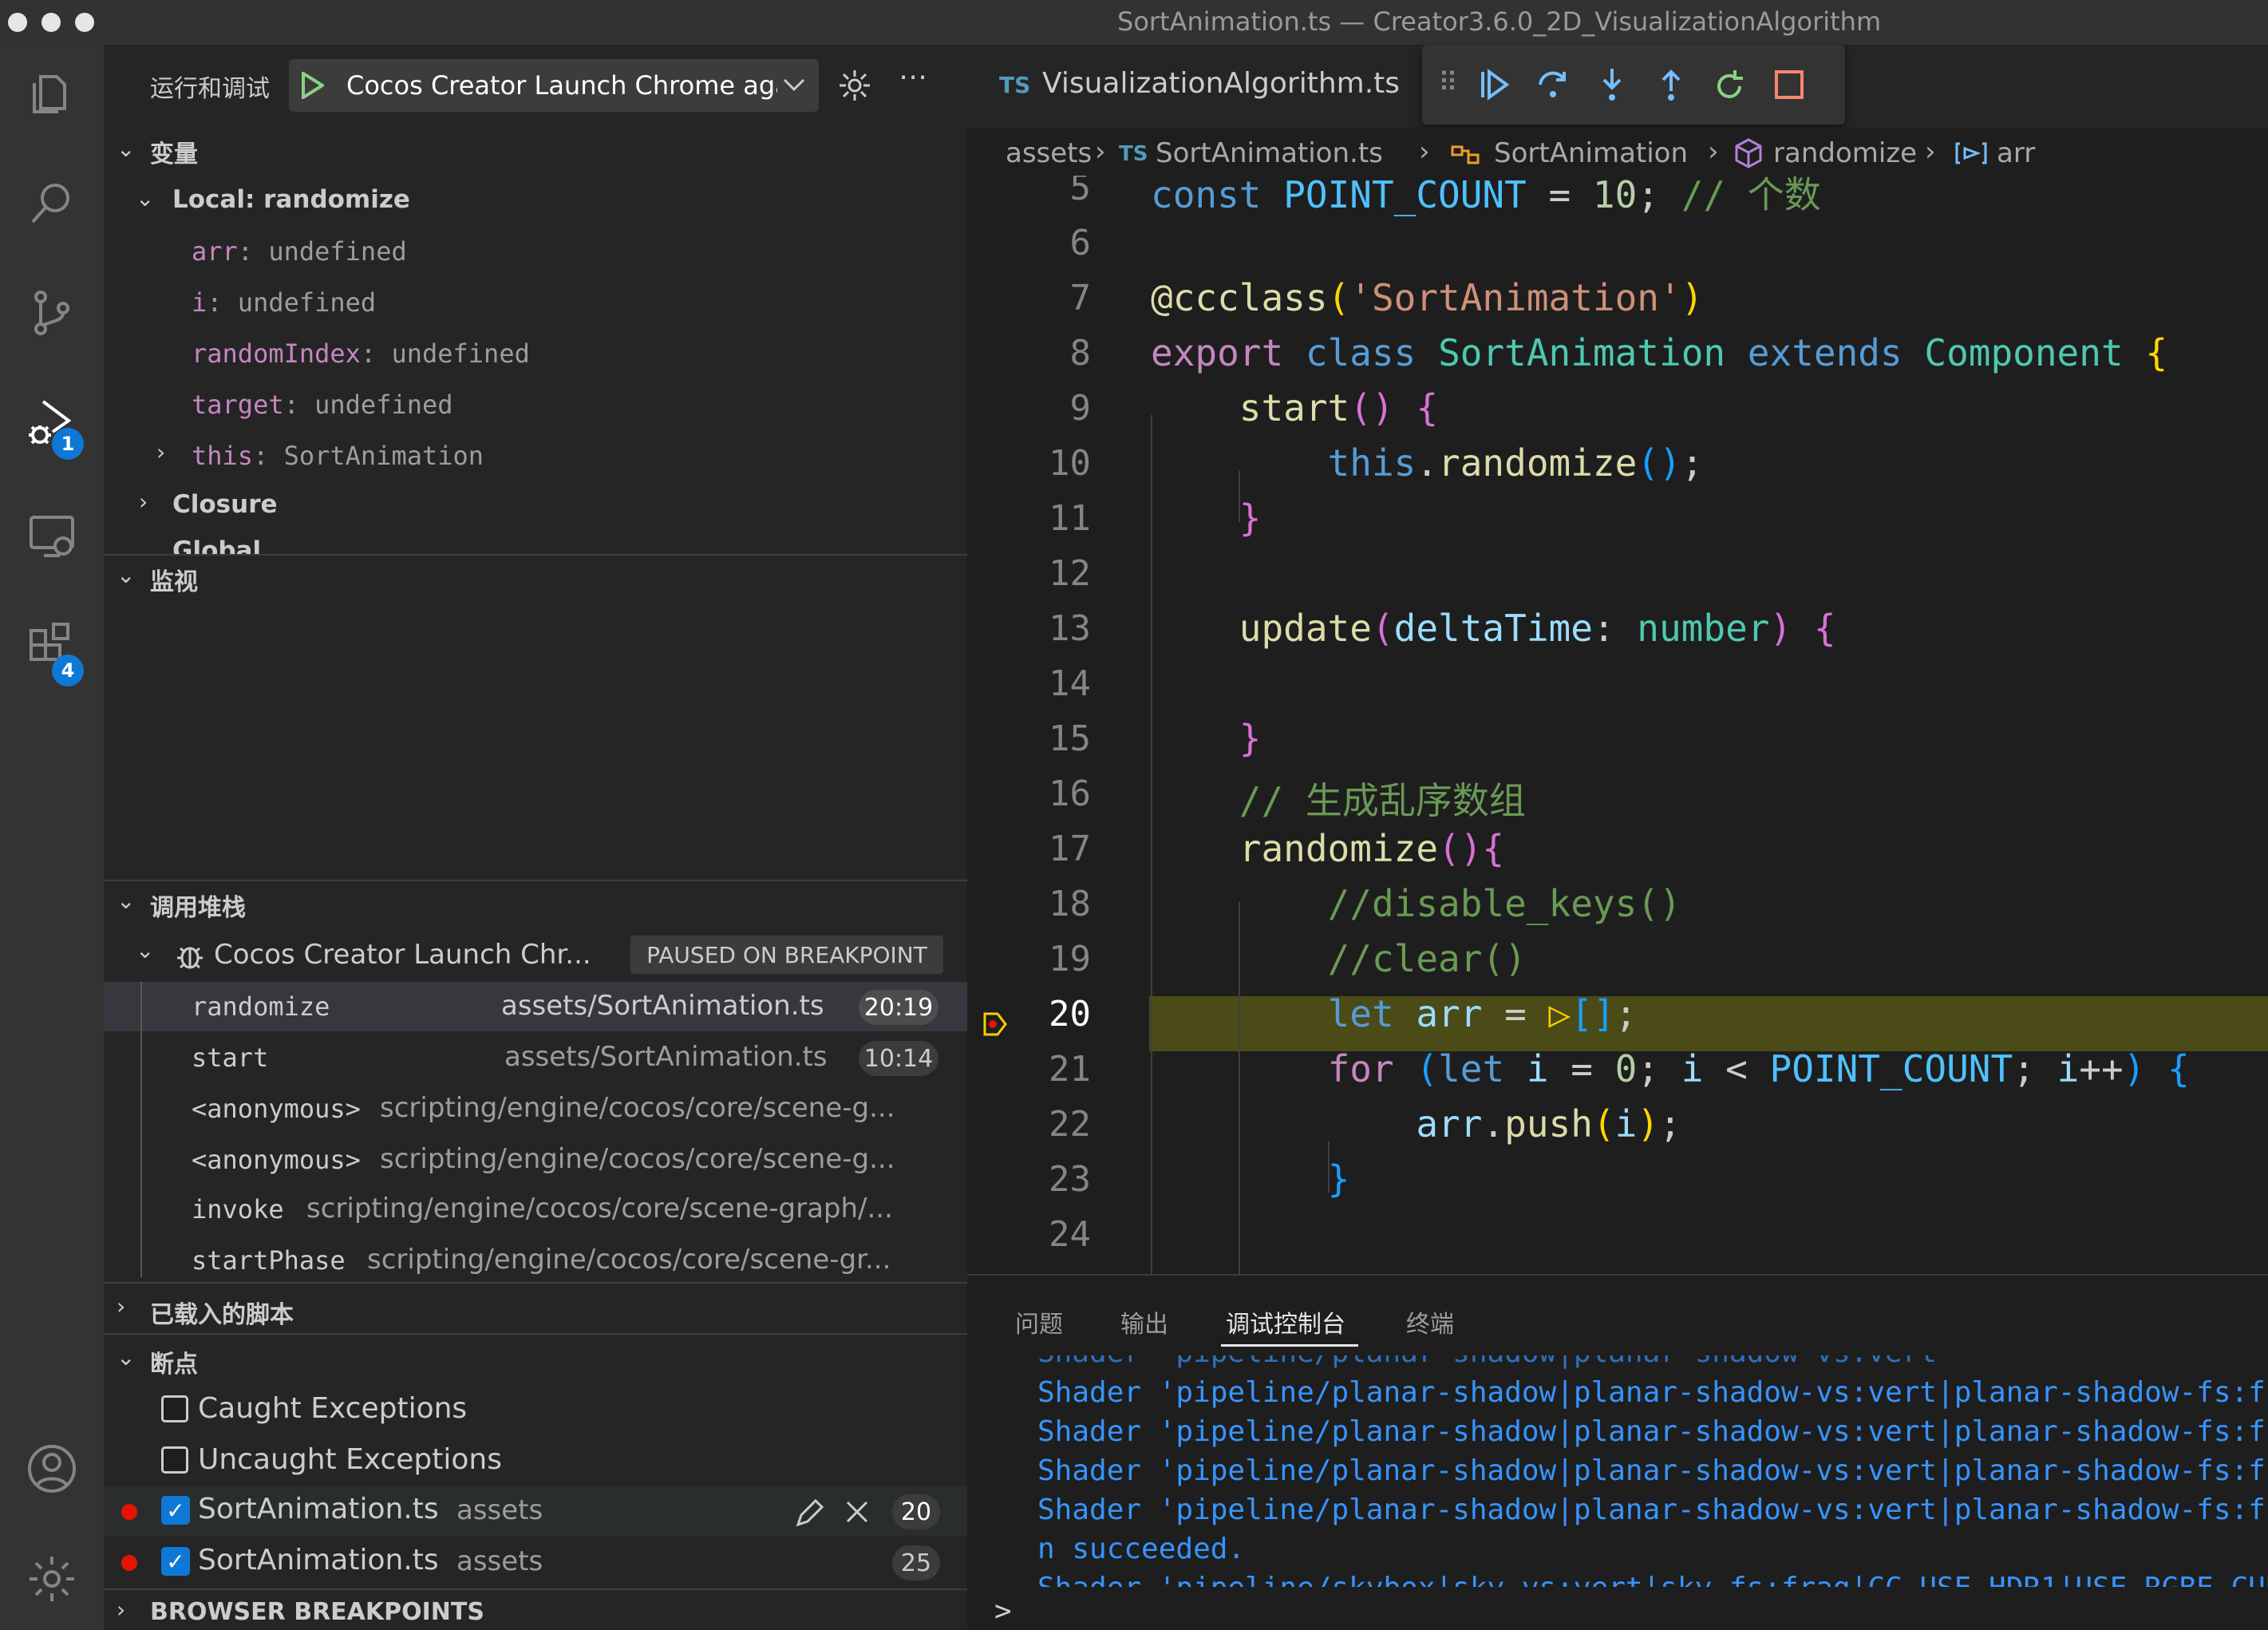 Image resolution: width=2268 pixels, height=1630 pixels. What do you see at coordinates (535, 1007) in the screenshot?
I see `stack-frame: randomize assets/SortAnimation.ts 20:19` at bounding box center [535, 1007].